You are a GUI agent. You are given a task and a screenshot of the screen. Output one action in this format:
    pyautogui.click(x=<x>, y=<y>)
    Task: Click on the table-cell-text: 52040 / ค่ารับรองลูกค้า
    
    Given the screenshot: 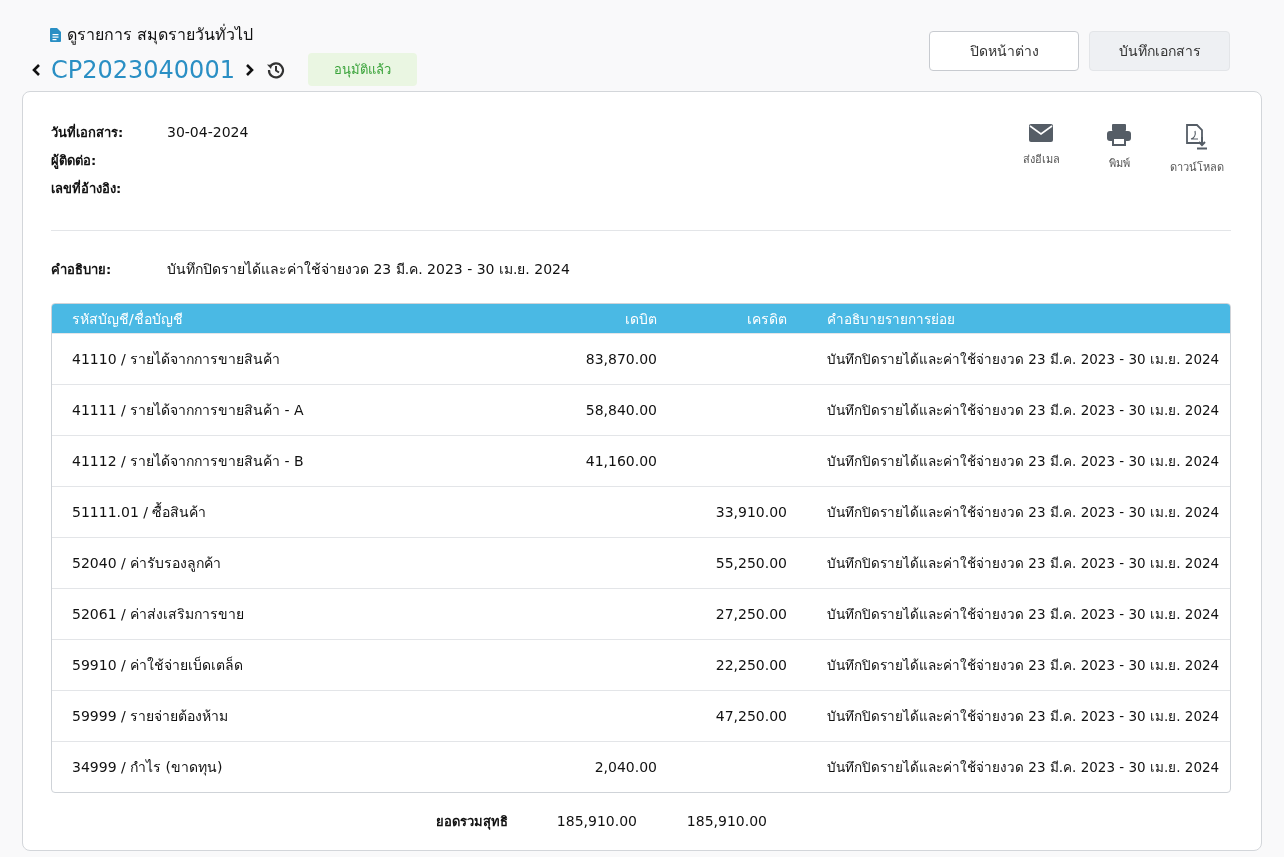 What is the action you would take?
    pyautogui.click(x=147, y=564)
    